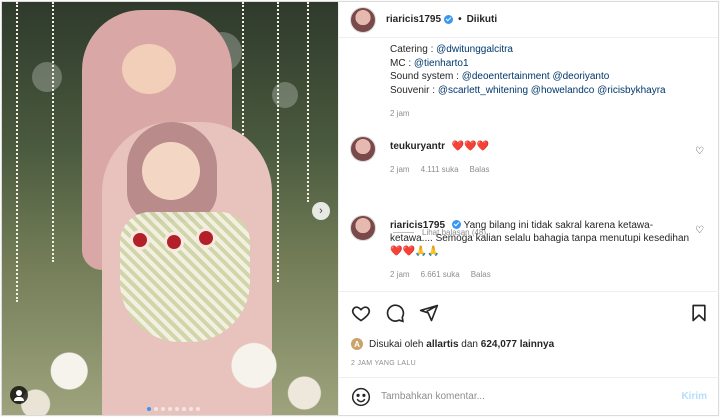 Image resolution: width=720 pixels, height=417 pixels. I want to click on mention-link: @deoriyanto, so click(580, 76).